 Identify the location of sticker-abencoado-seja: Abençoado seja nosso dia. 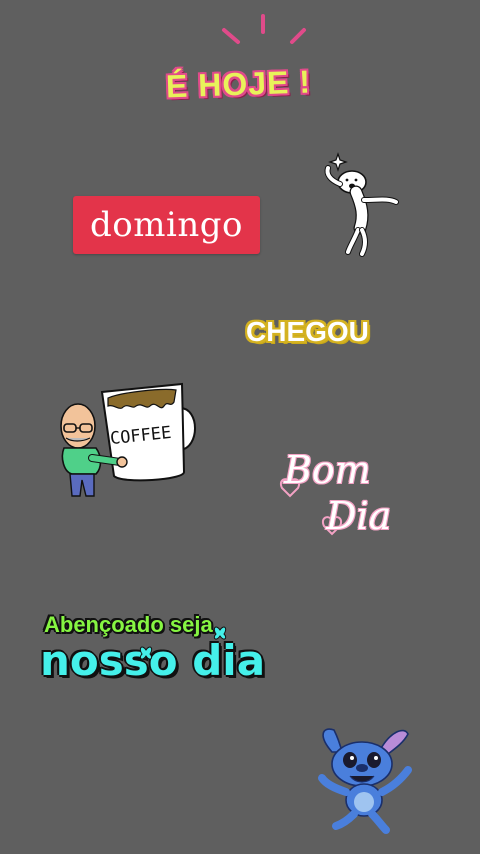
(155, 652).